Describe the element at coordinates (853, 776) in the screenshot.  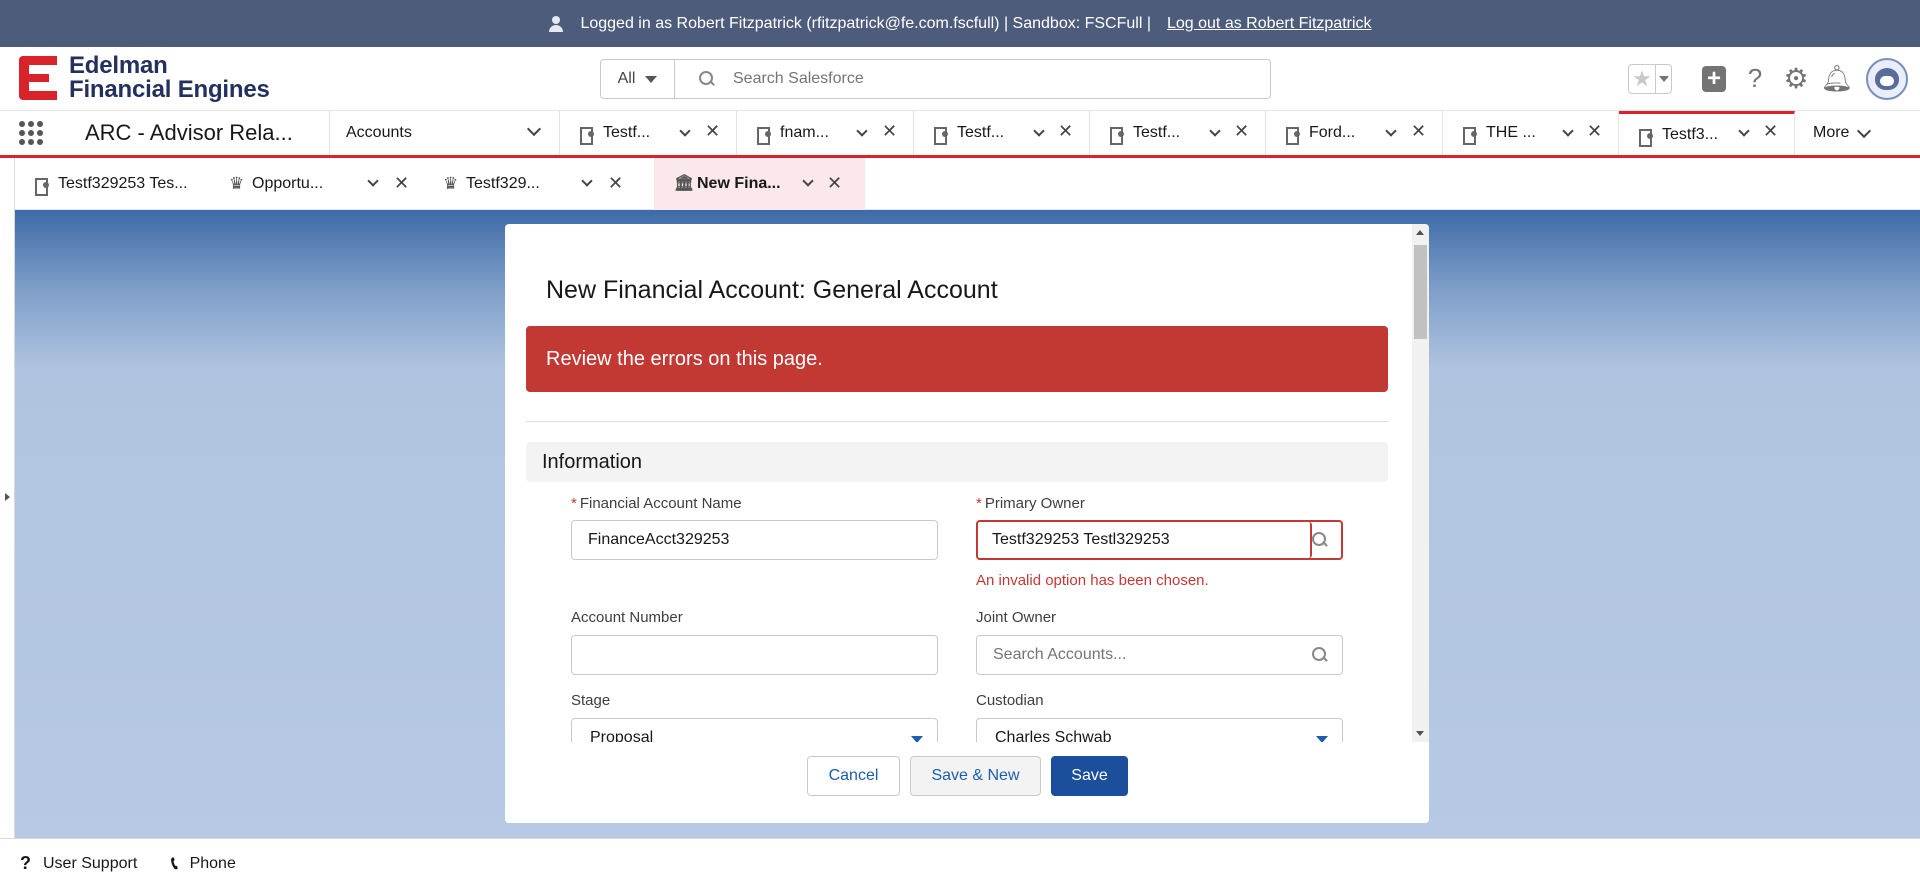
I see `cancel-button: Cancel` at that location.